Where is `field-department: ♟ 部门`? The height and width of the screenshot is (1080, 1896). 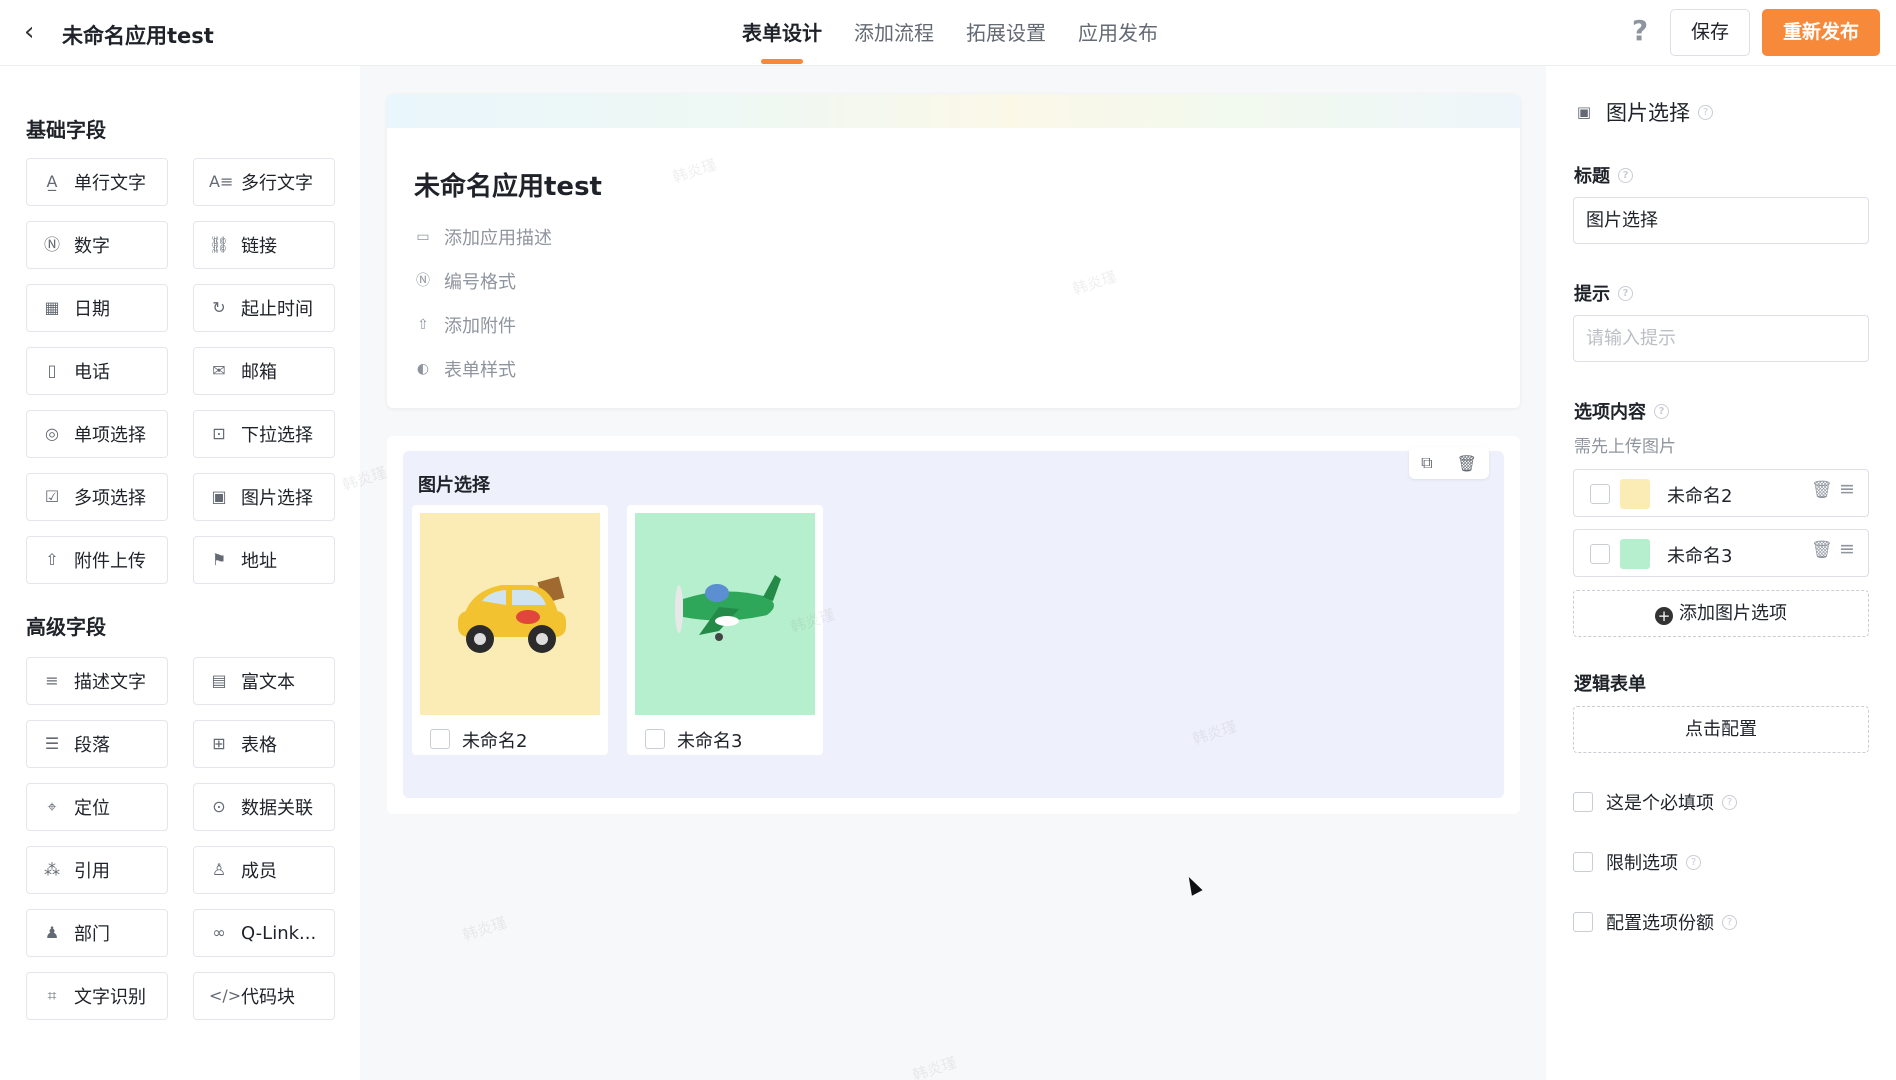 field-department: ♟ 部门 is located at coordinates (97, 933).